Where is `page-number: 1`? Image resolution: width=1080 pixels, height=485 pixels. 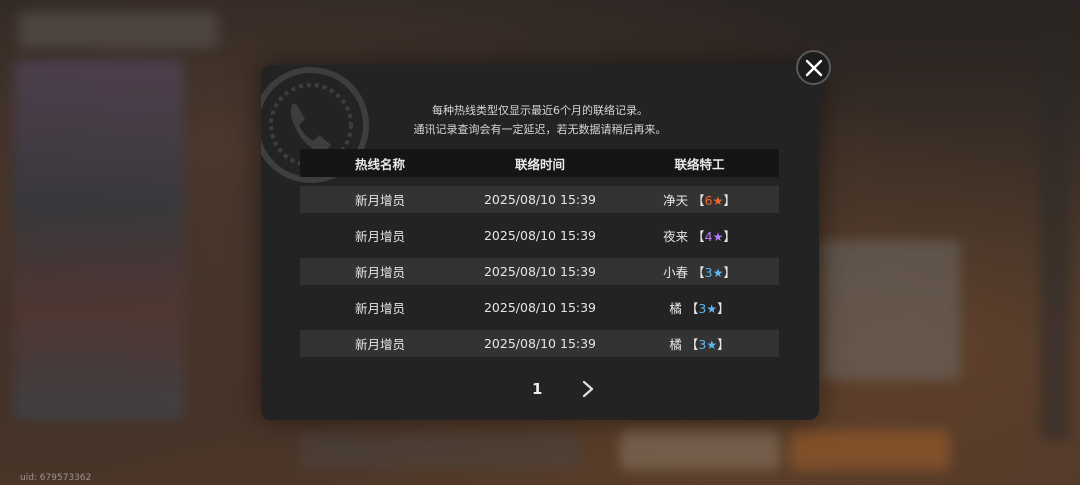
page-number: 1 is located at coordinates (537, 389).